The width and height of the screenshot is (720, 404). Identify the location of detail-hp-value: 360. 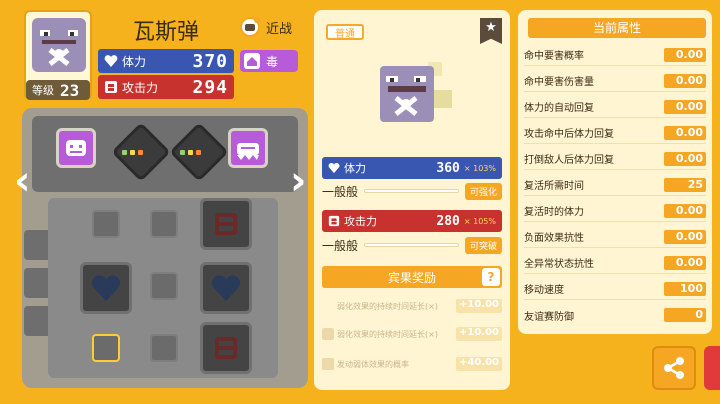
(448, 168).